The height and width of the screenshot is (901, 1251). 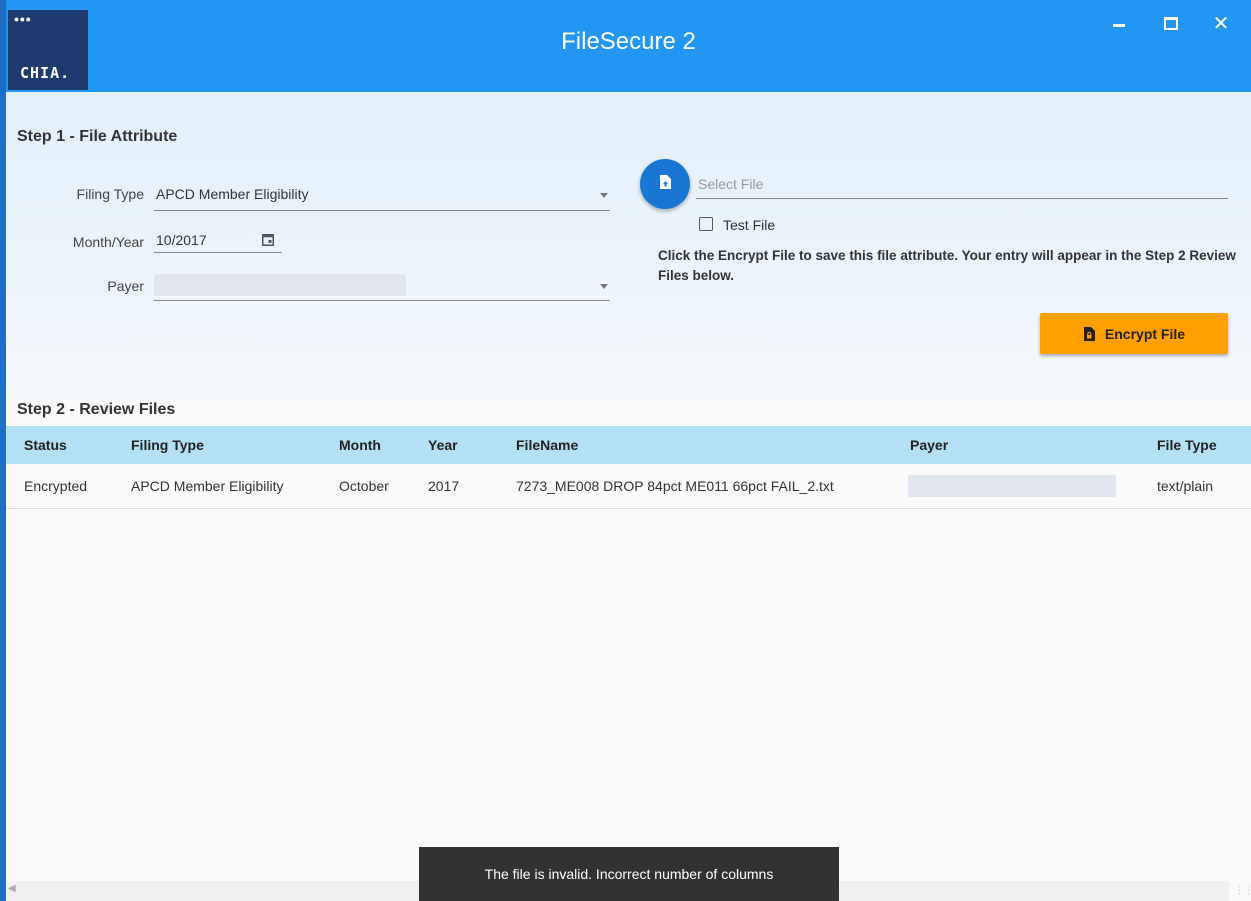 I want to click on month-year-value: 10/2017, so click(x=181, y=240).